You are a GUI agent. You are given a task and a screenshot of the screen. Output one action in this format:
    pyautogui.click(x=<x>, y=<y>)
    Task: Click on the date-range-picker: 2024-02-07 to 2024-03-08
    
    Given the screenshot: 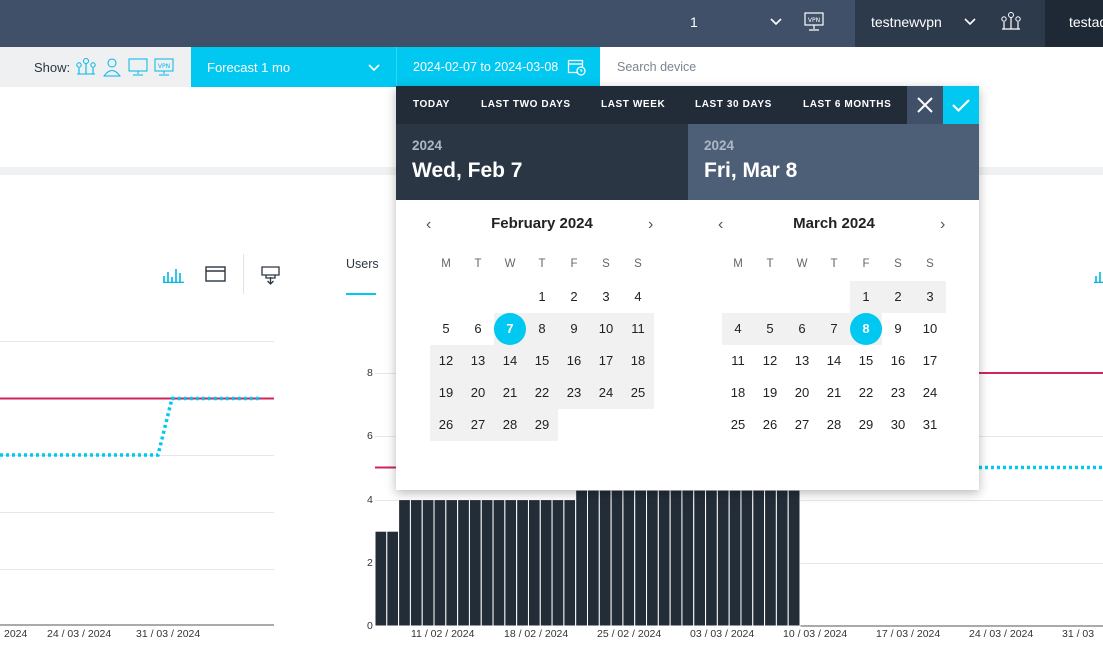 What is the action you would take?
    pyautogui.click(x=498, y=67)
    